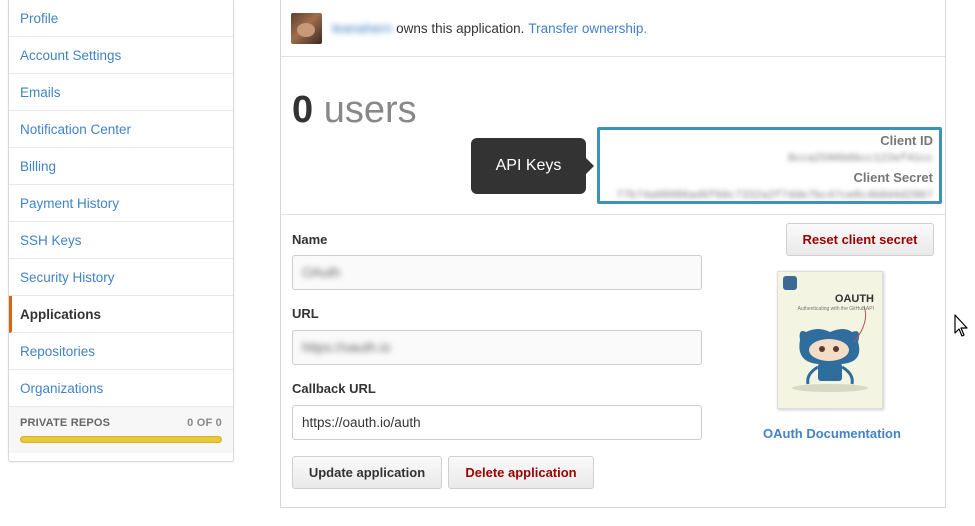 Image resolution: width=975 pixels, height=526 pixels. Describe the element at coordinates (832, 433) in the screenshot. I see `oauth-documentation-link: OAuth Documentation` at that location.